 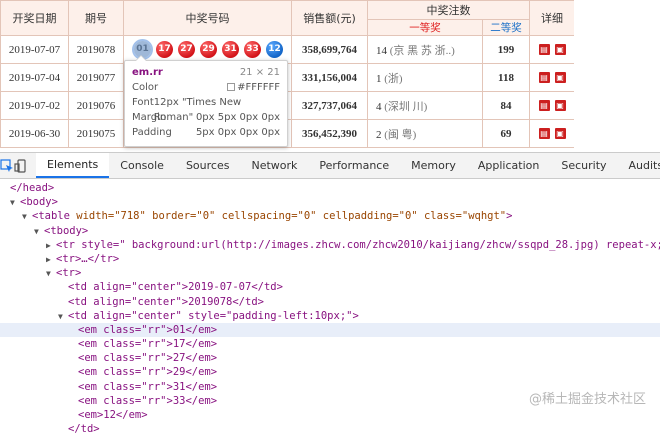 What do you see at coordinates (34, 77) in the screenshot?
I see `draw-date: 2019-07-04` at bounding box center [34, 77].